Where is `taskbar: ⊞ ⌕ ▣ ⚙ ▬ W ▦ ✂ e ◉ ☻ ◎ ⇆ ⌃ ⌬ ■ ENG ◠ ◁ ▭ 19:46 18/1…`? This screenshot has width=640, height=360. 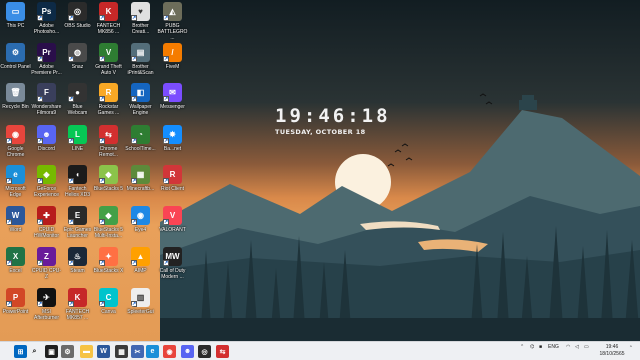 taskbar: ⊞ ⌕ ▣ ⚙ ▬ W ▦ ✂ e ◉ ☻ ◎ ⇆ ⌃ ⌬ ■ ENG ◠ ◁ ▭ 19:46 18/1… is located at coordinates (320, 350).